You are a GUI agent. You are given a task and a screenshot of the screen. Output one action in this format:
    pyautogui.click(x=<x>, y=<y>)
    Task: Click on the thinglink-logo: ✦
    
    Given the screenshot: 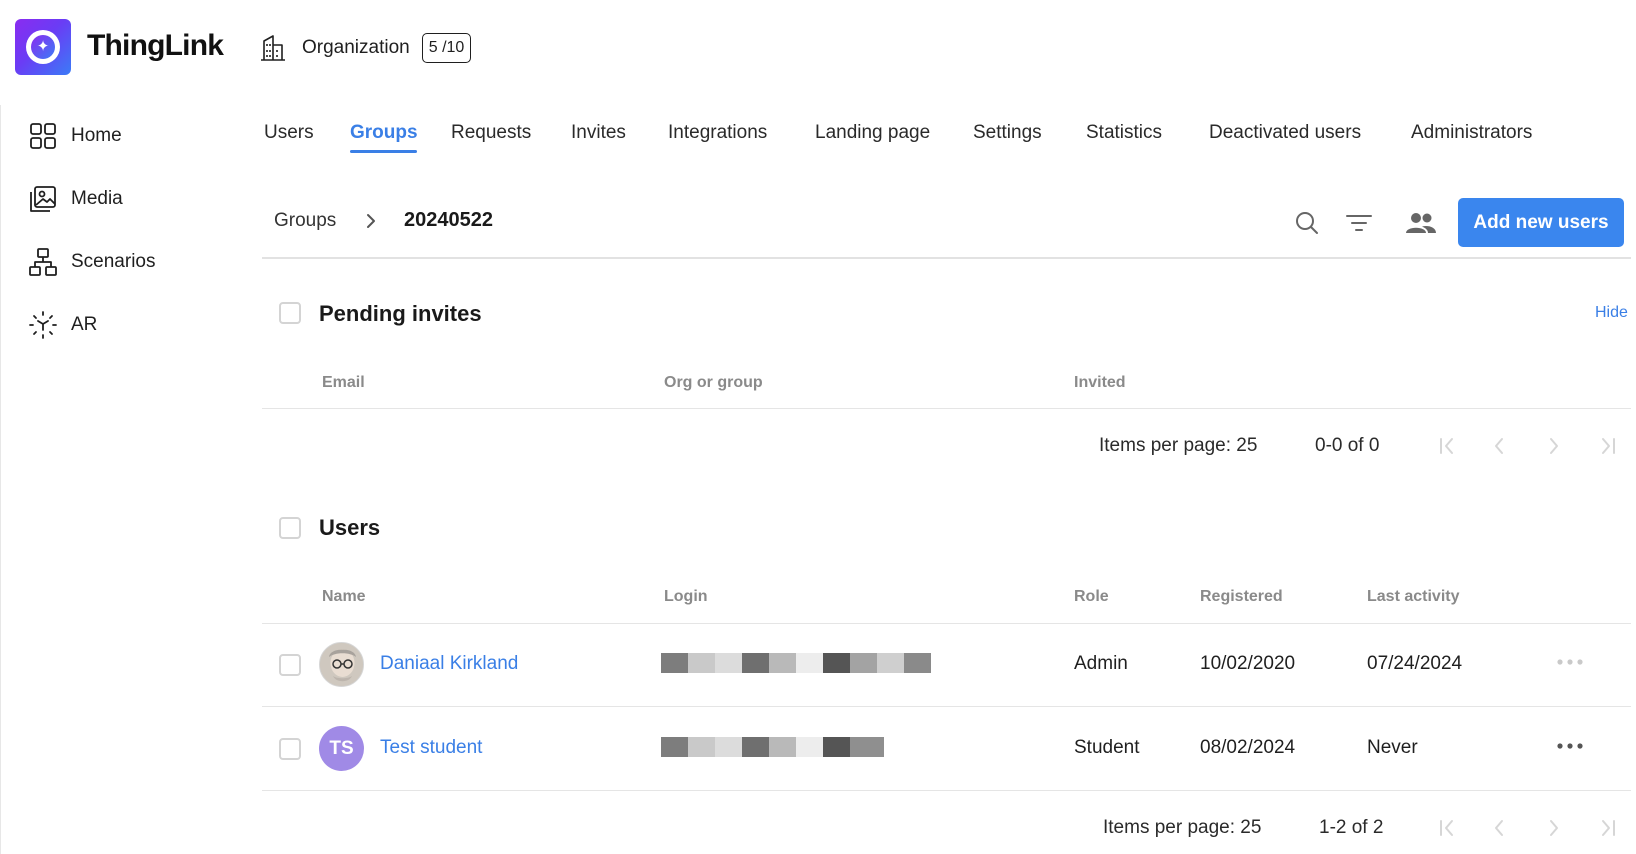 What is the action you would take?
    pyautogui.click(x=43, y=47)
    